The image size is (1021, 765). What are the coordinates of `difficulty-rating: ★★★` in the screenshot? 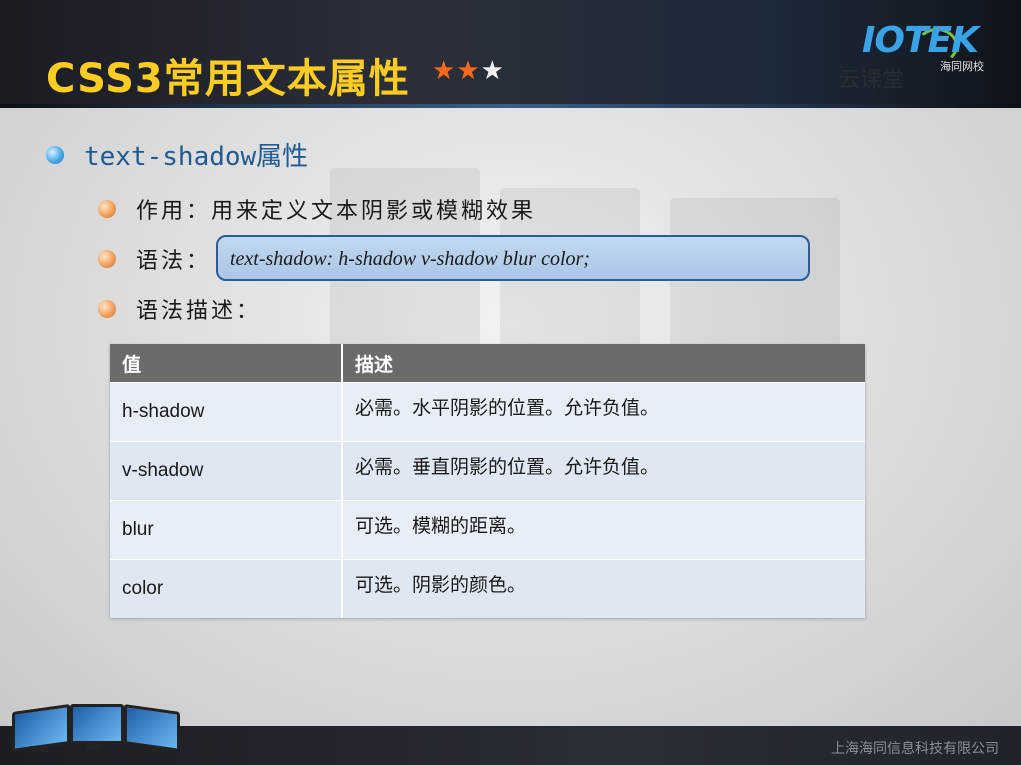 It's located at (468, 71).